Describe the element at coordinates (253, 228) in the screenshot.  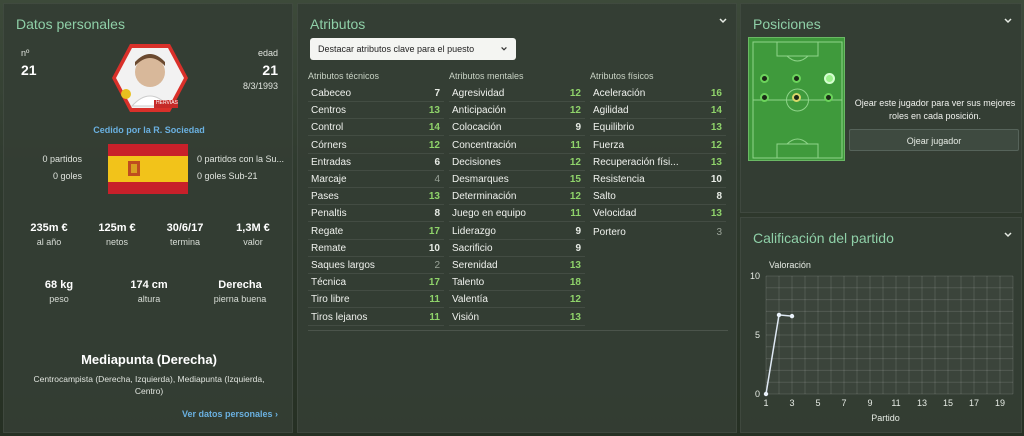
I see `stat-value: 1,3M €` at that location.